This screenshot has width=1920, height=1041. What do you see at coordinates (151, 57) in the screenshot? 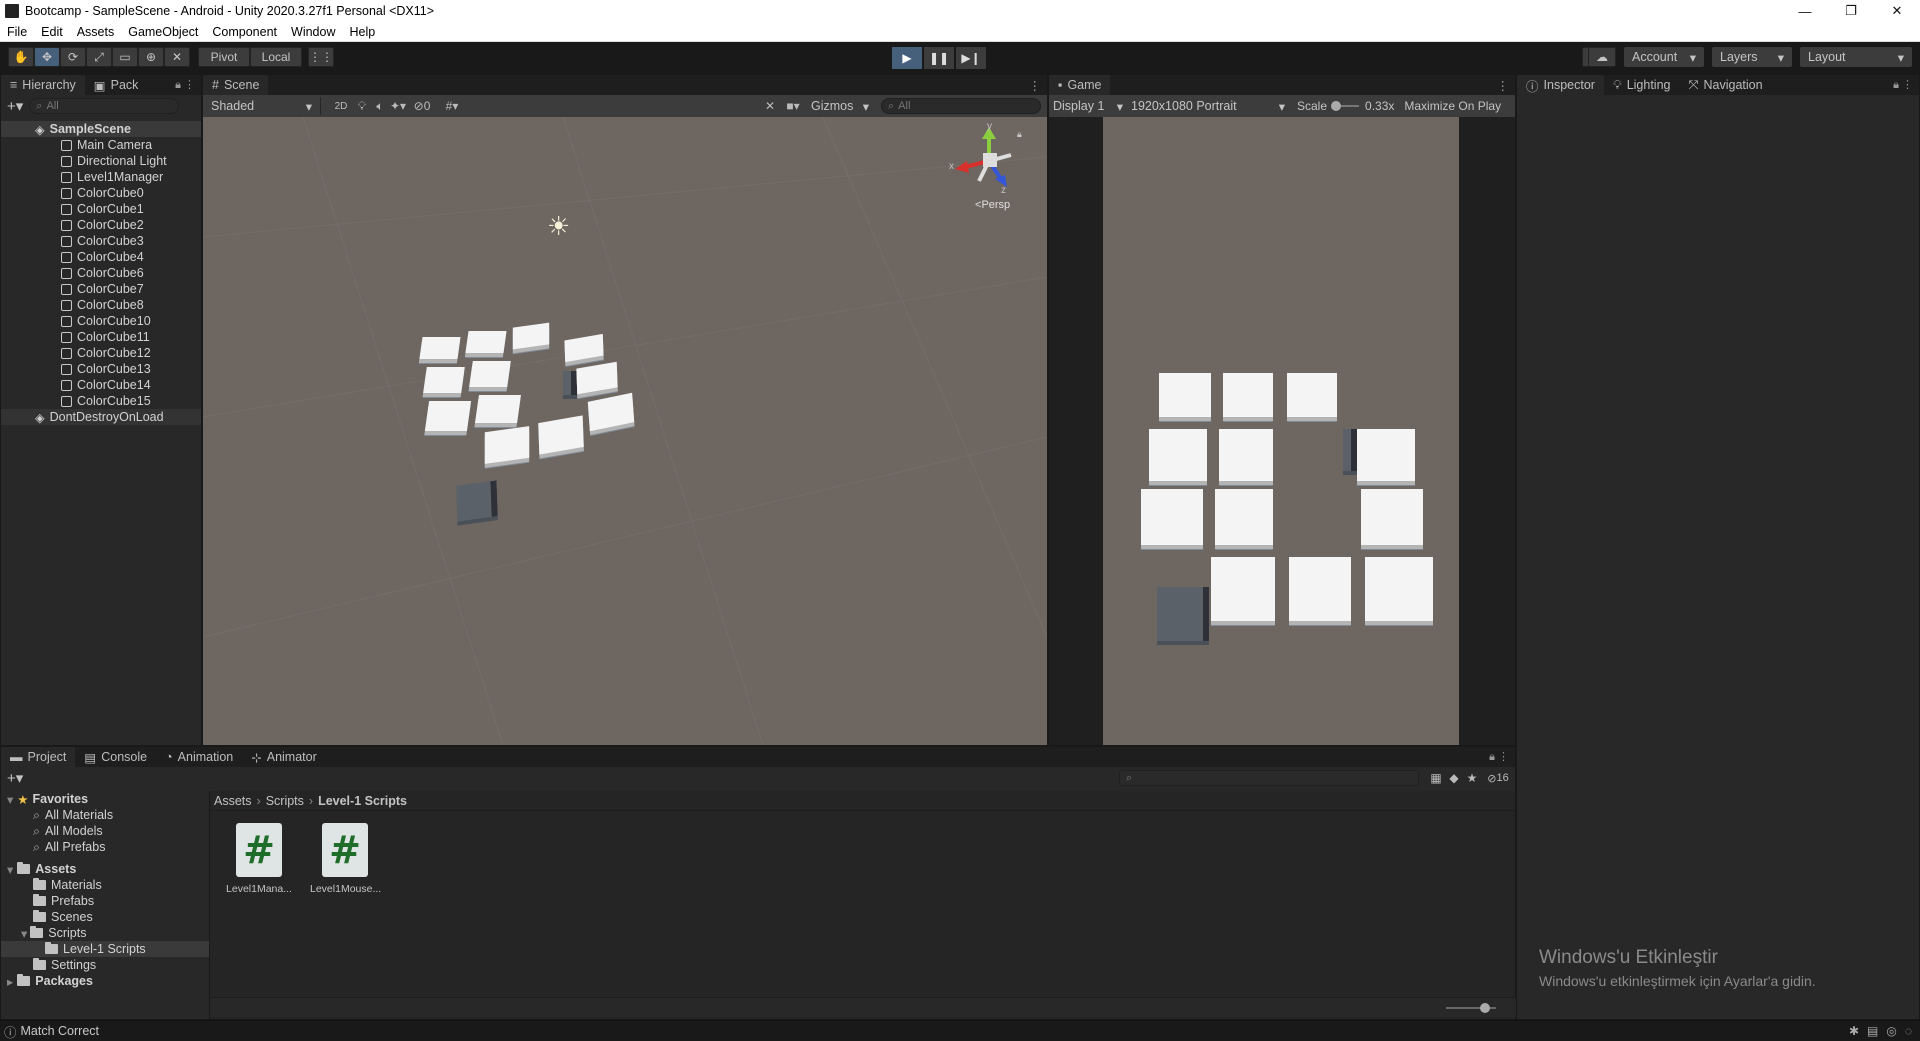
I see `transform-tool-icon: ⊕` at bounding box center [151, 57].